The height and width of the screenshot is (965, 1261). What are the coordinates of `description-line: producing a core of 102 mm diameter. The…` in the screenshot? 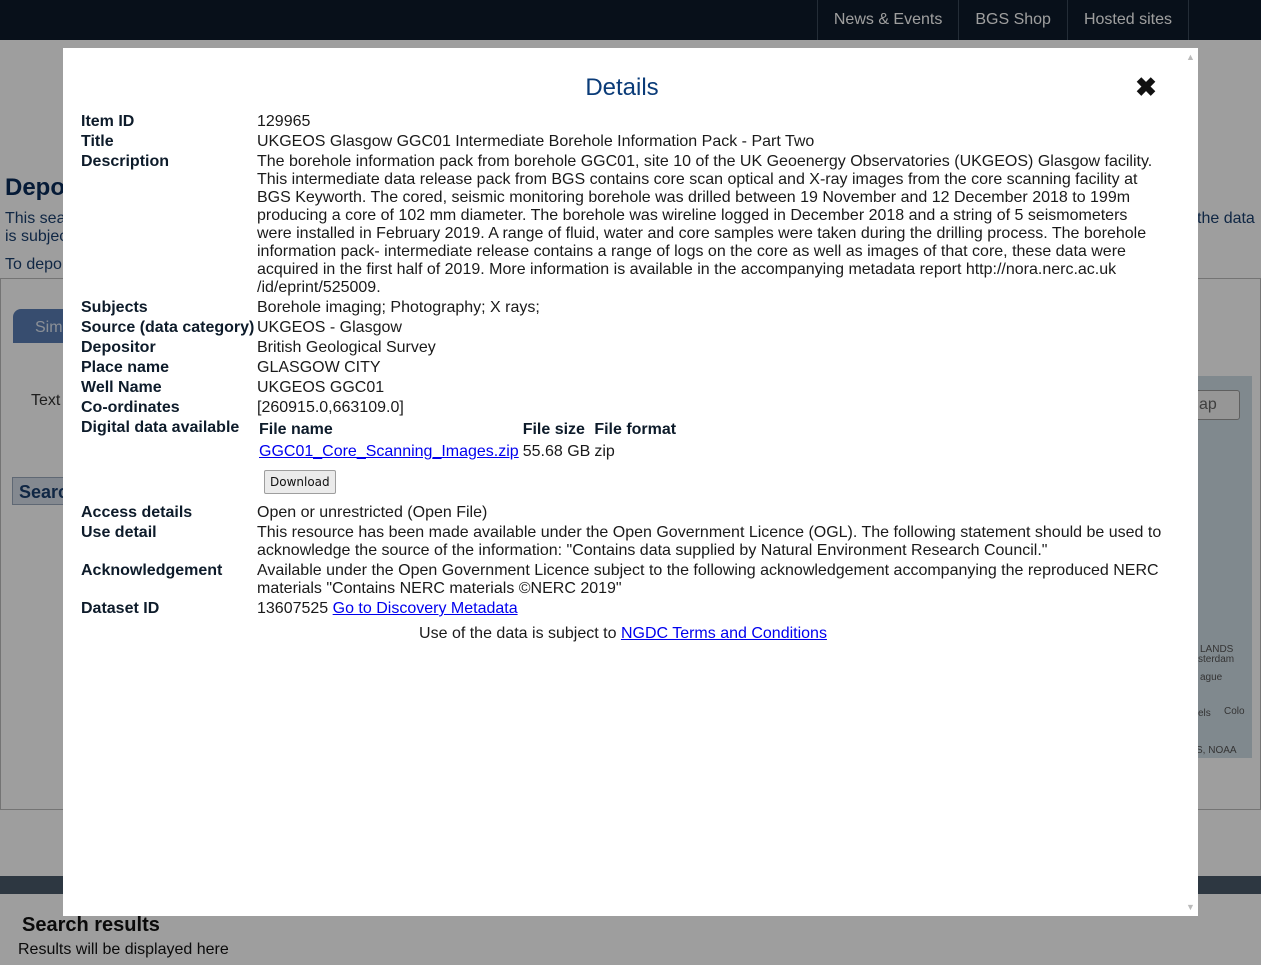 It's located at (692, 215).